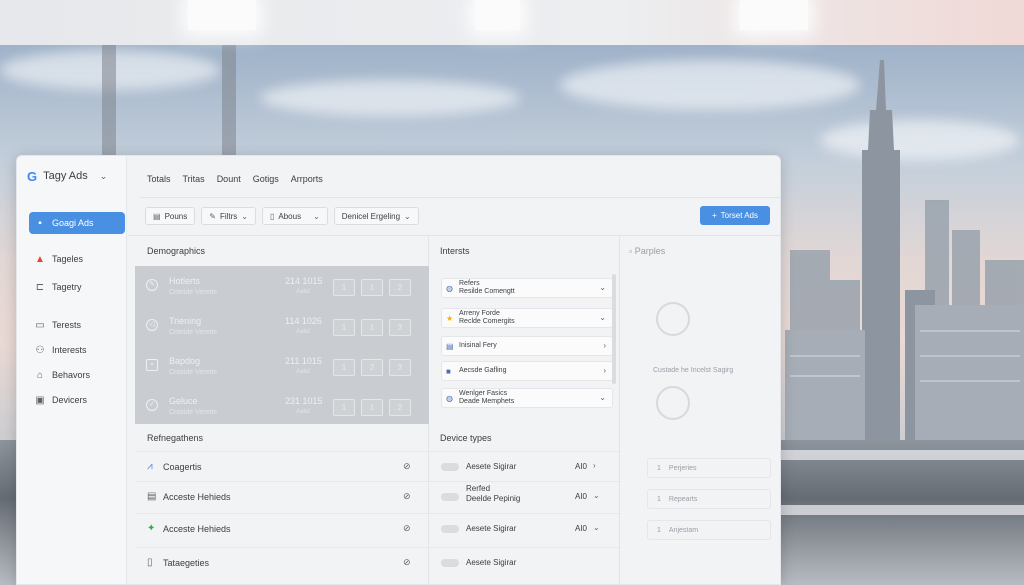  Describe the element at coordinates (77, 223) in the screenshot. I see `sidebar-item-ads: ▪ Goagi Ads` at that location.